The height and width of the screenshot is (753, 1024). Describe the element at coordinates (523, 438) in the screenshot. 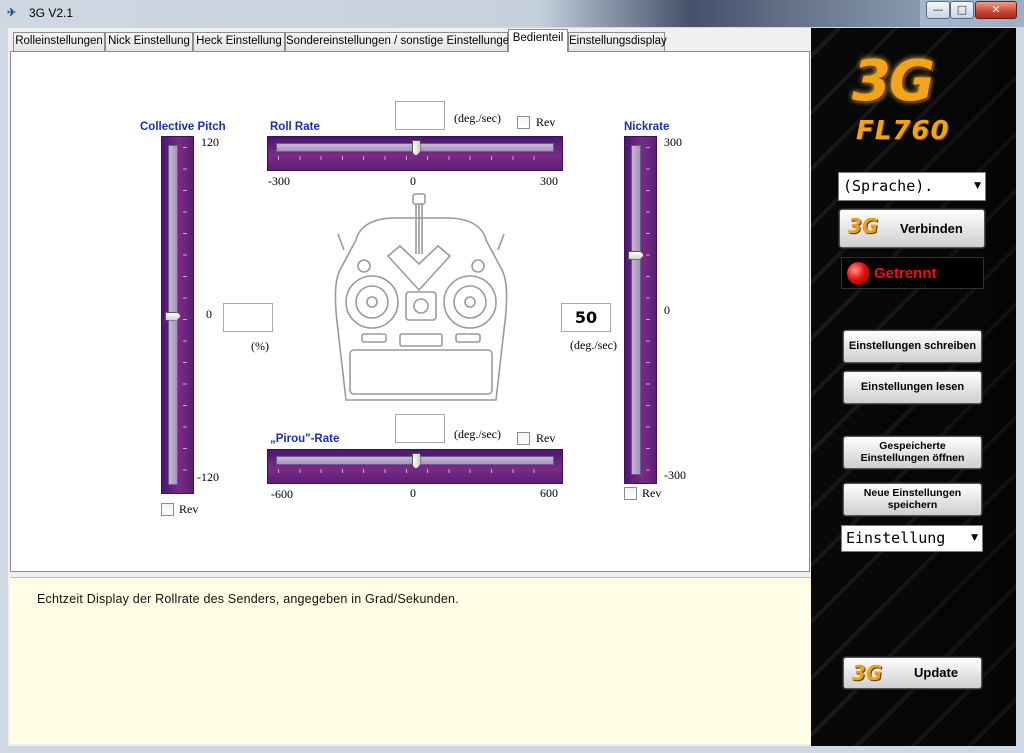

I see `pirou-rate-rev-checkbox` at that location.